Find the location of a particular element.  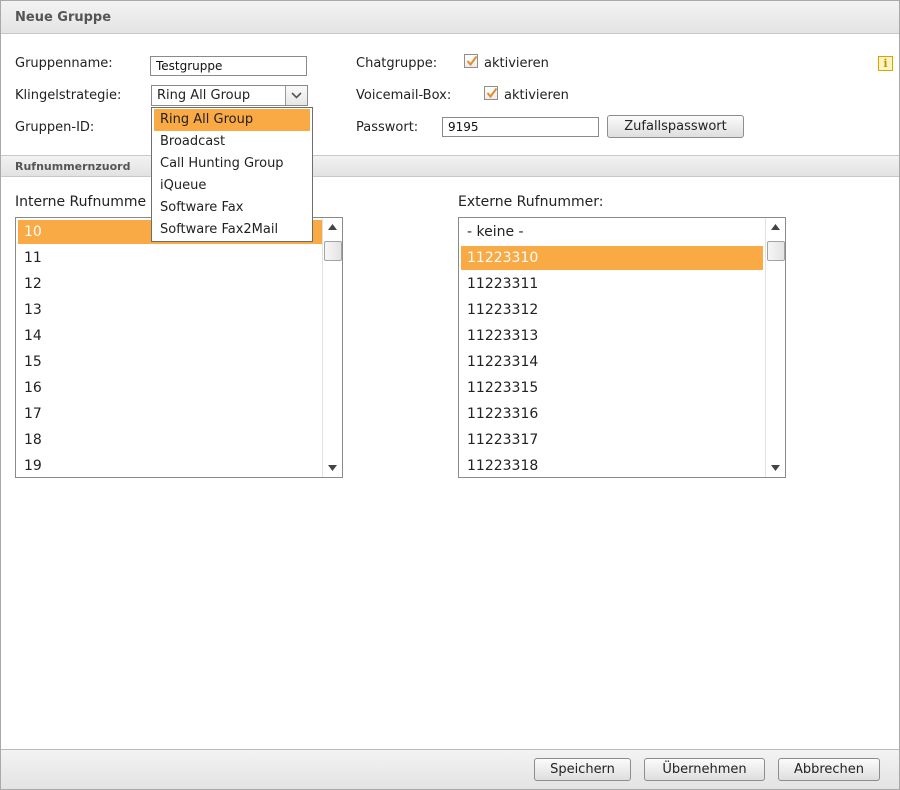

list-item: 15 is located at coordinates (170, 362).